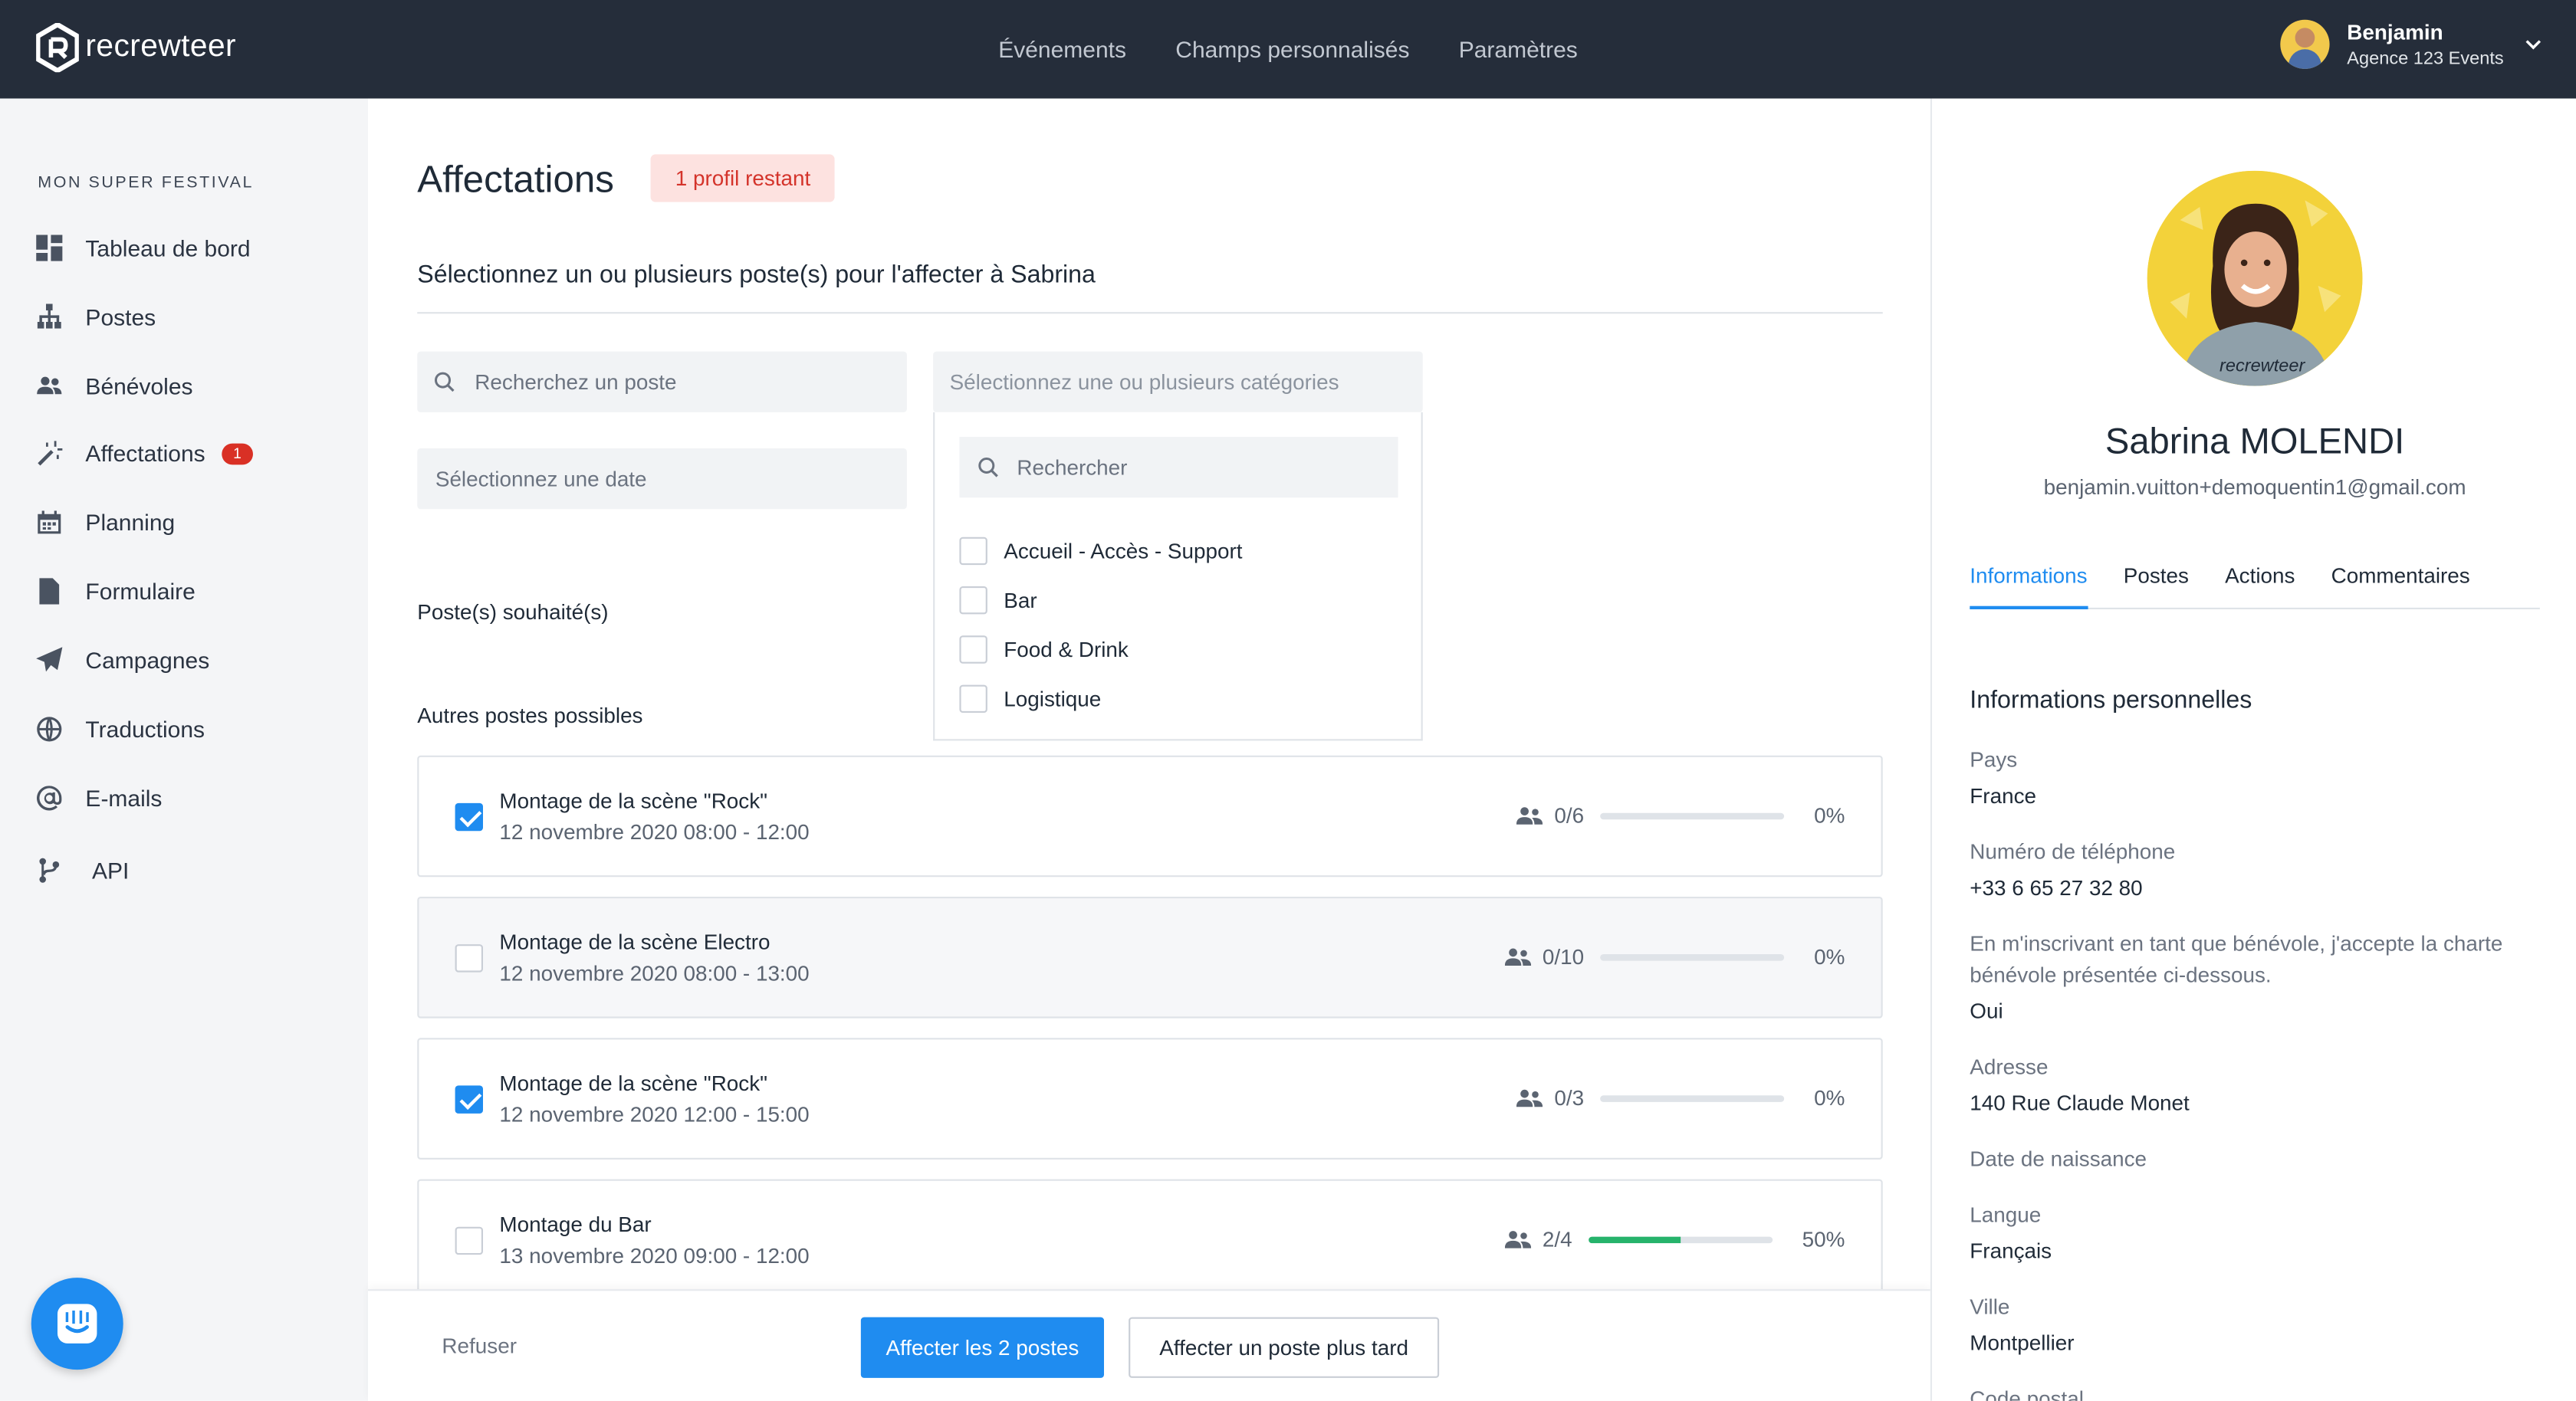 The image size is (2576, 1401). I want to click on refuse-button: Refuser, so click(479, 1346).